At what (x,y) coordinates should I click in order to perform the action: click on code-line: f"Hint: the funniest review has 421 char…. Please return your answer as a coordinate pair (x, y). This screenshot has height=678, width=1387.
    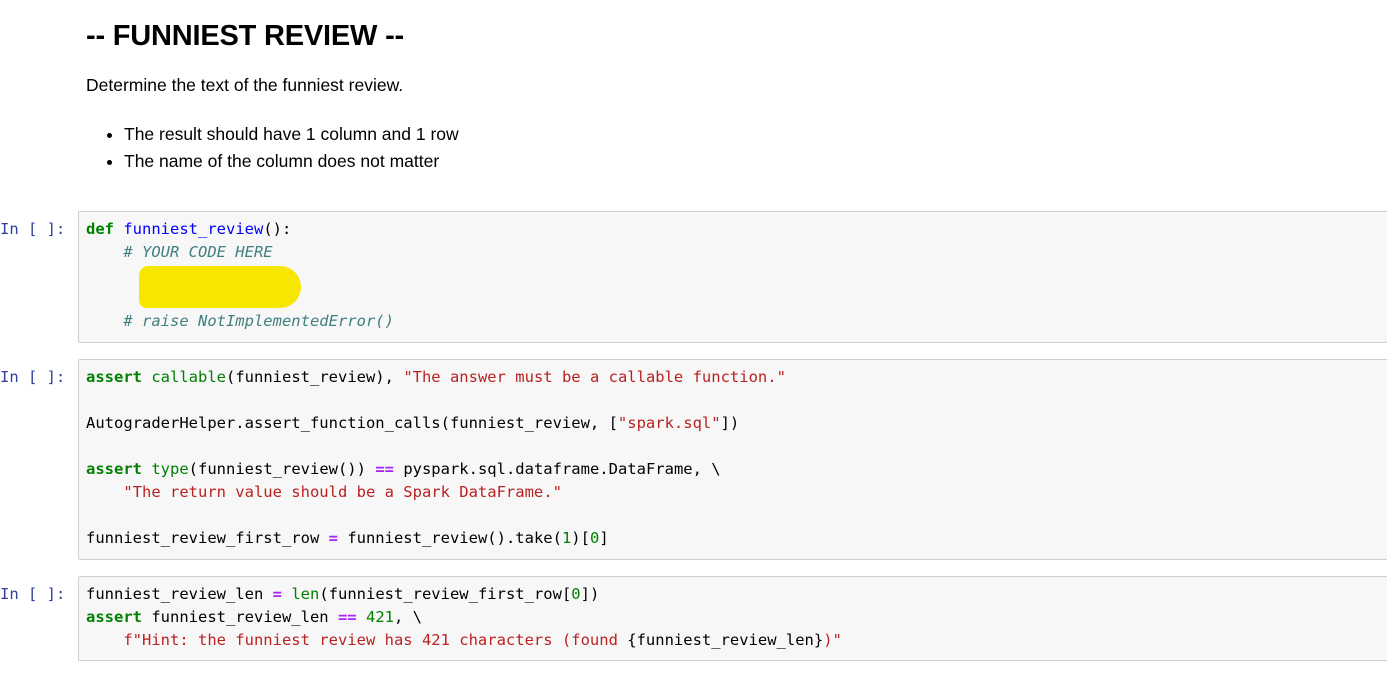
    Looking at the image, I should click on (464, 640).